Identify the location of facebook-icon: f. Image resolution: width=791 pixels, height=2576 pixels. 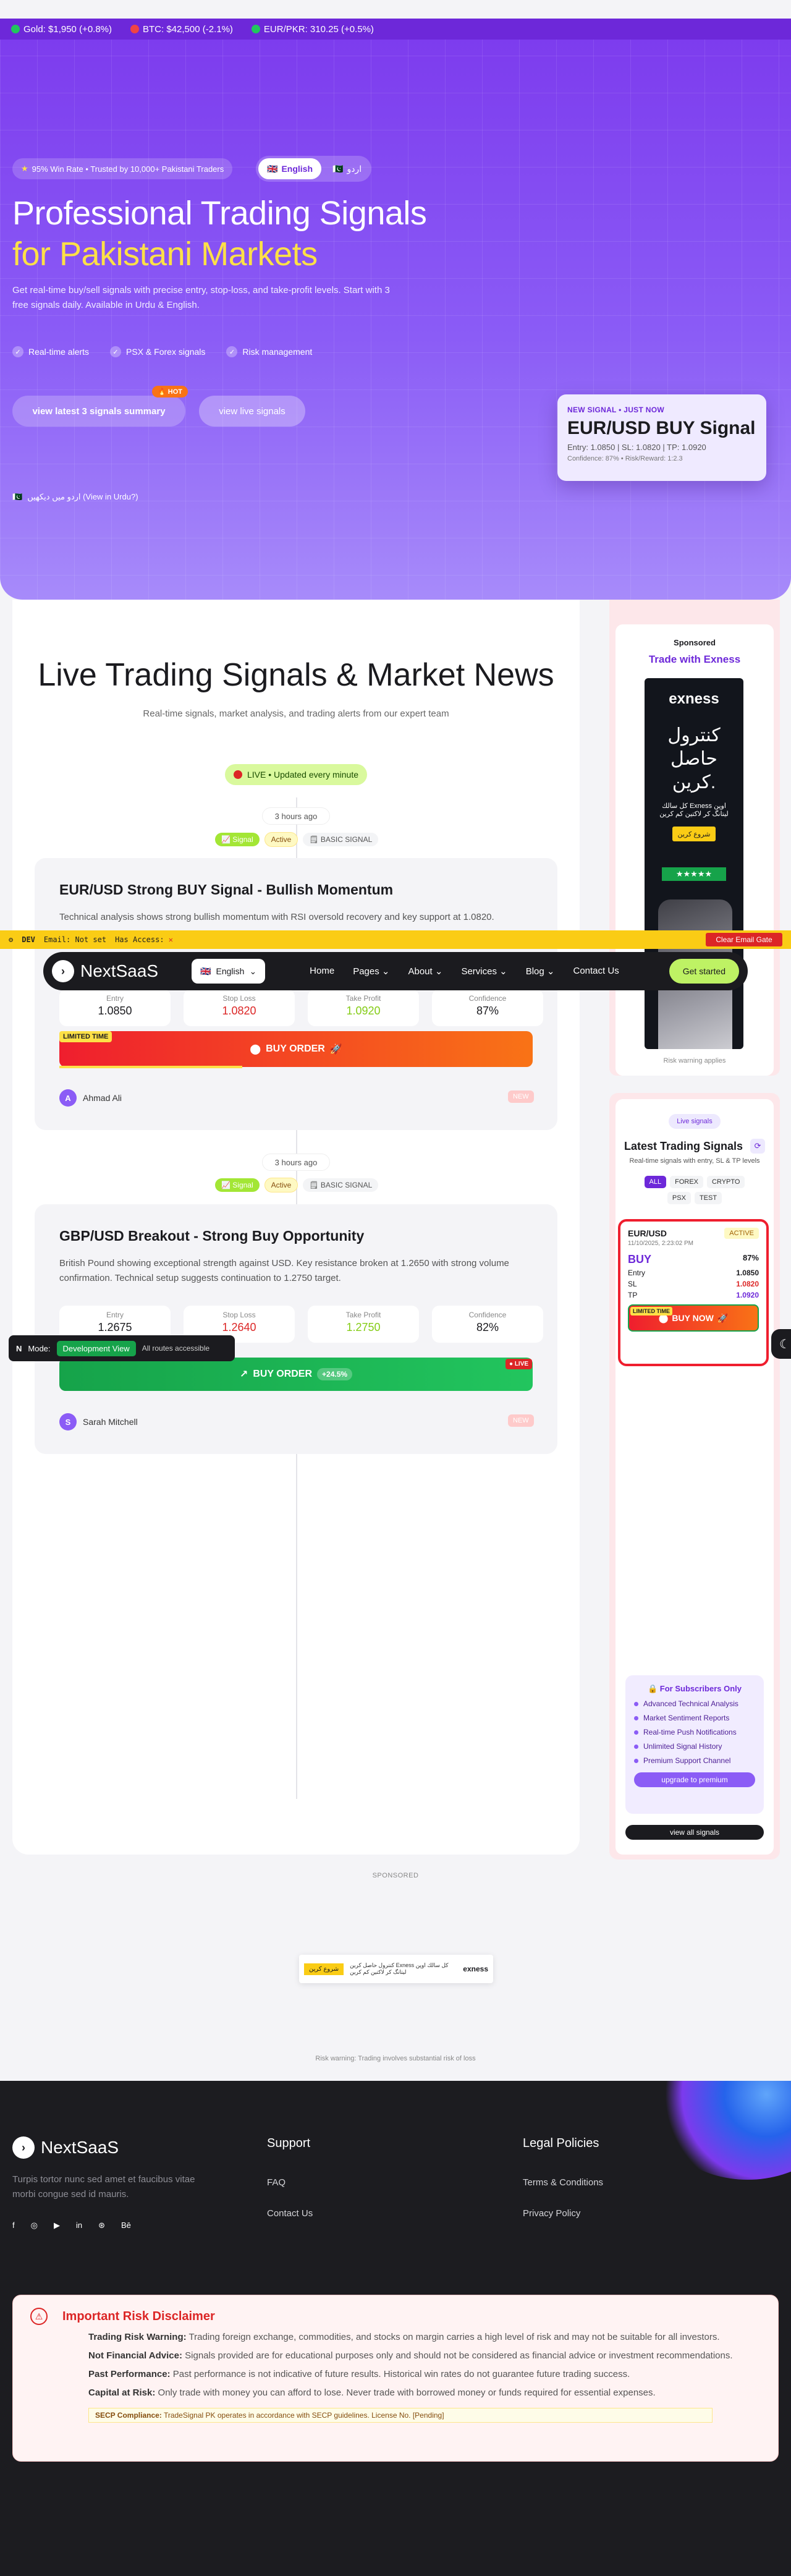
(13, 2225).